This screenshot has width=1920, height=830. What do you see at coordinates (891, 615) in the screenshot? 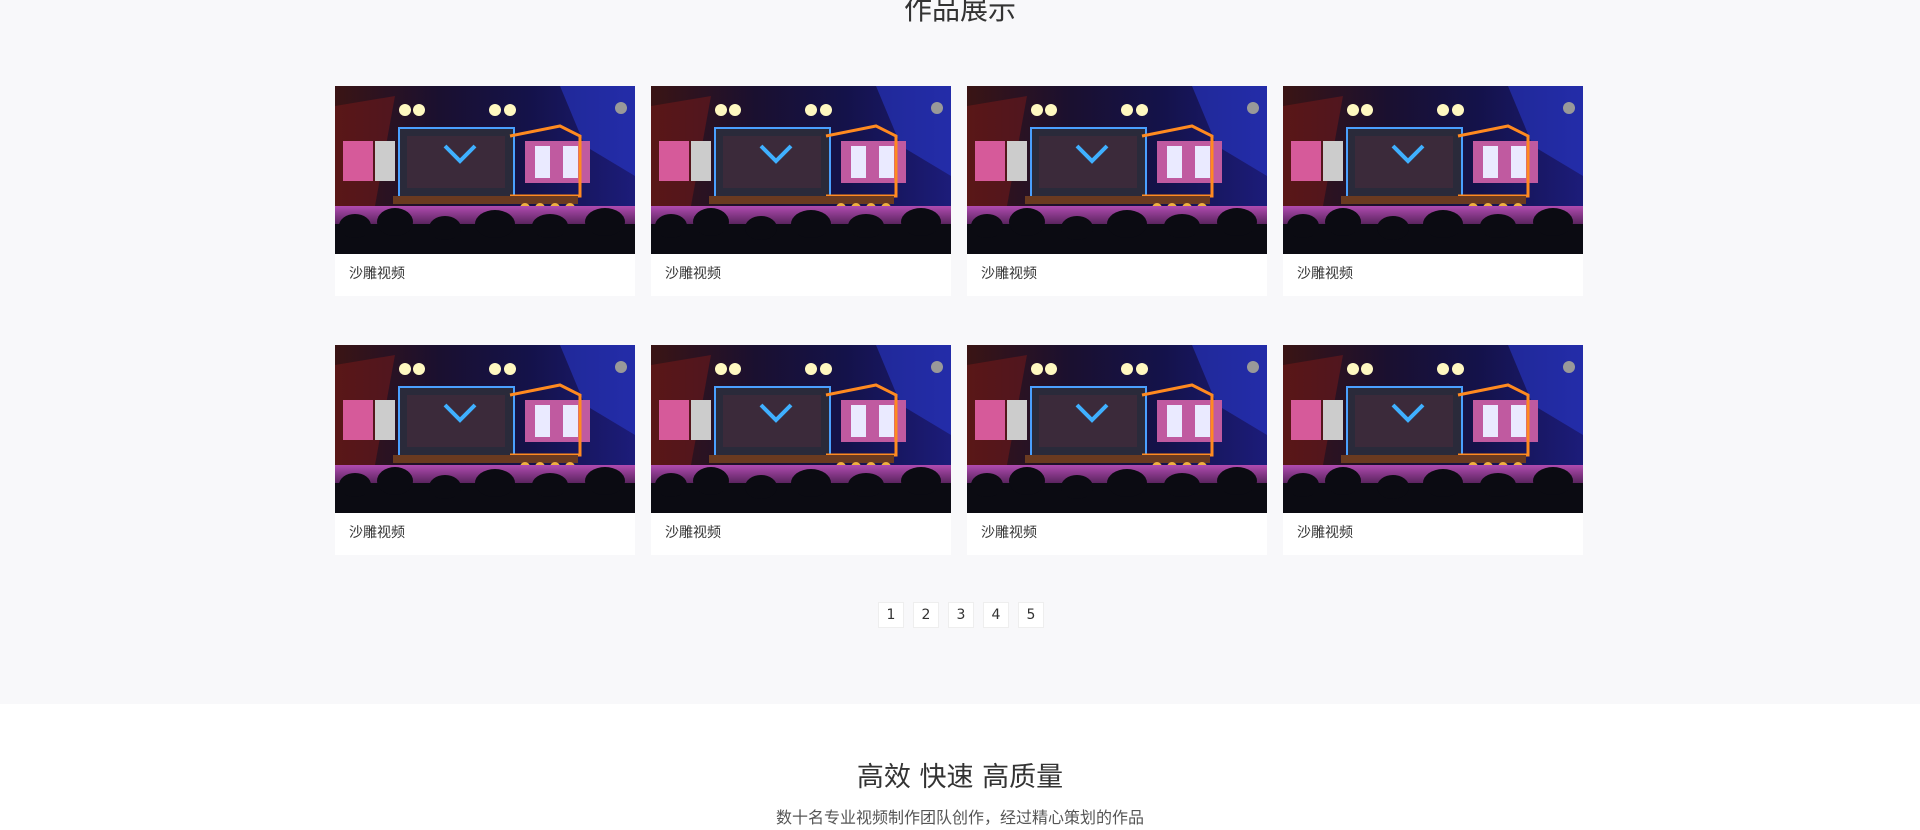
I see `page-button-1: 1` at bounding box center [891, 615].